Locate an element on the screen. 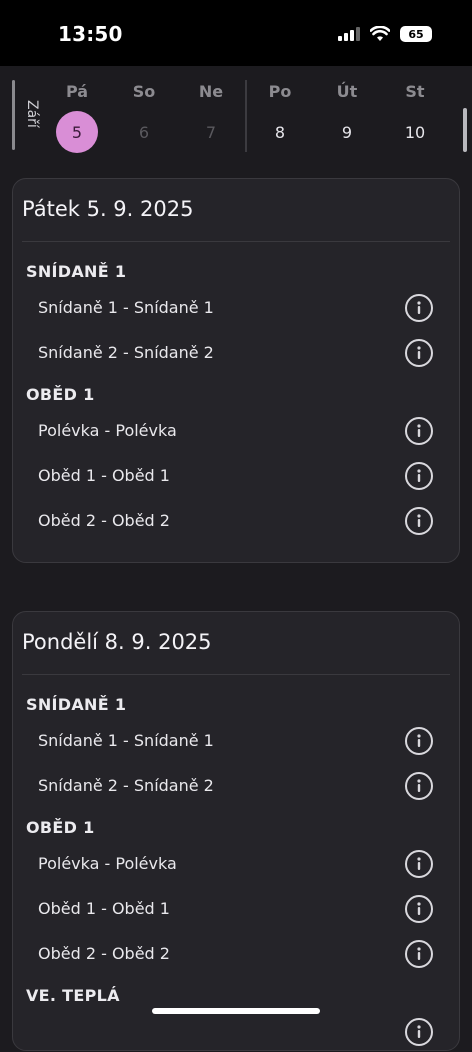 This screenshot has height=1052, width=472. day-number: 10 is located at coordinates (415, 132).